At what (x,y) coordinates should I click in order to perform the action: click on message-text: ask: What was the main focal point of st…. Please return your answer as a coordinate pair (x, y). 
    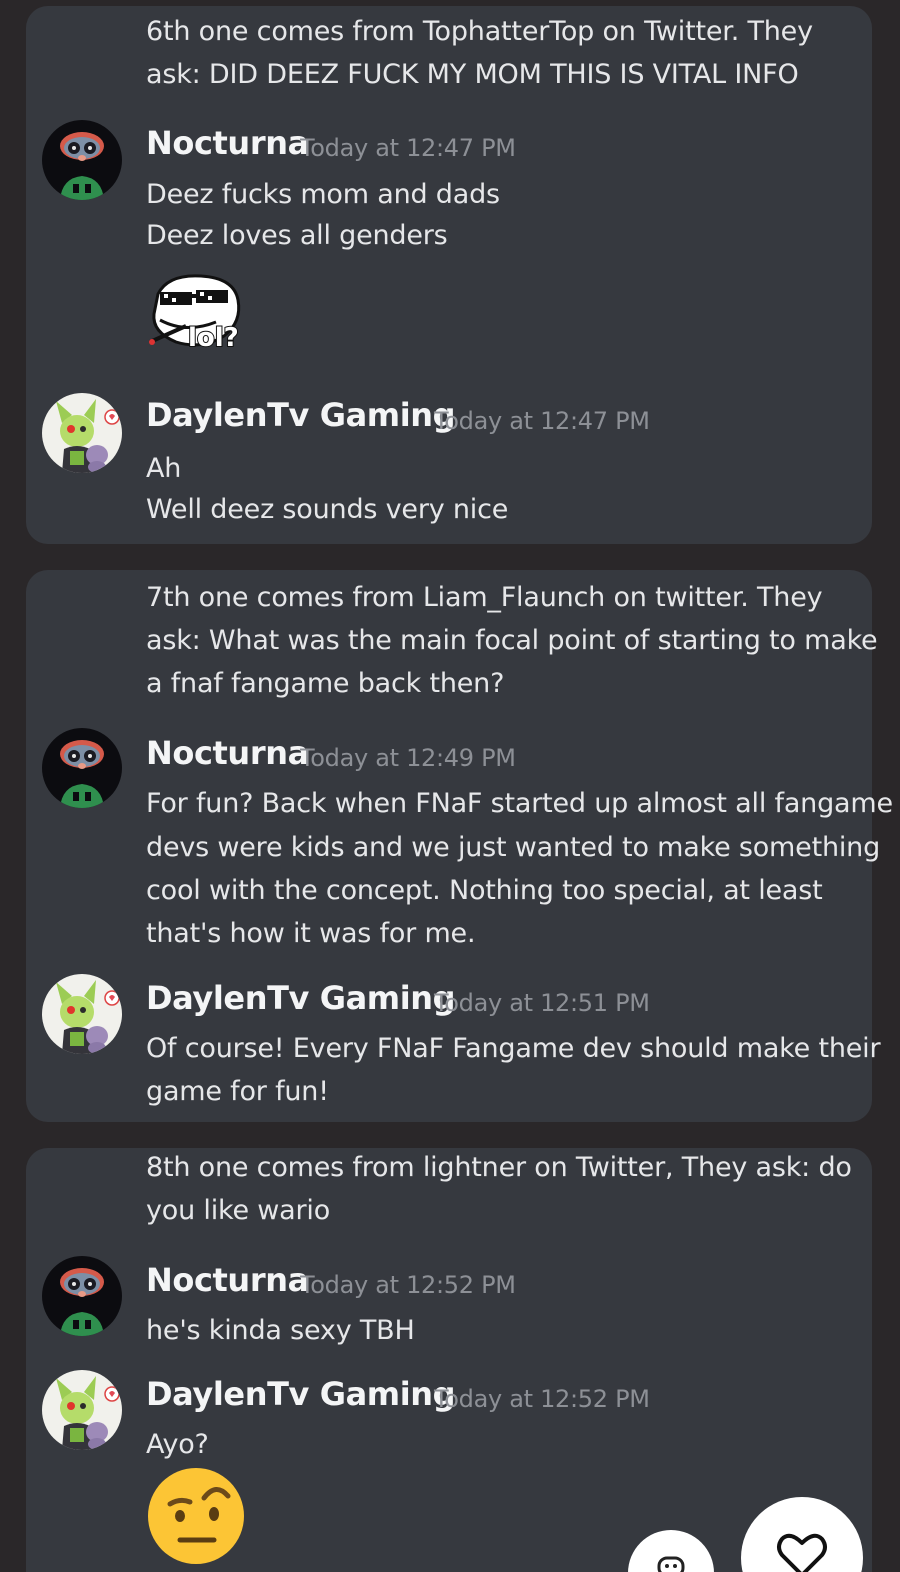
    Looking at the image, I should click on (512, 640).